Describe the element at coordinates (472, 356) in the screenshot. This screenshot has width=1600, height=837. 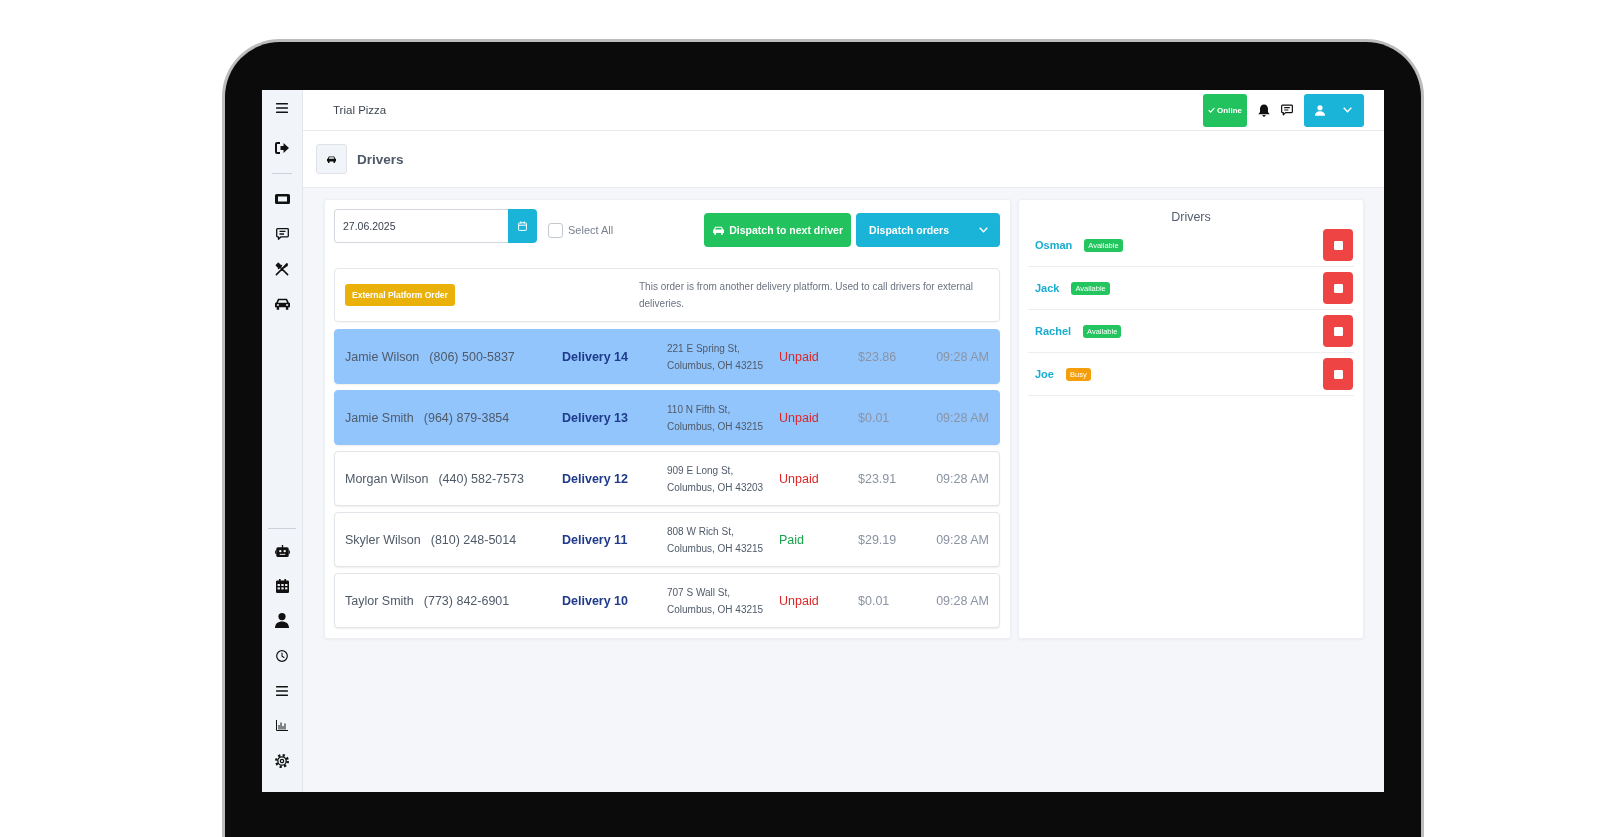
I see `customer-phone: (806) 500-5837` at that location.